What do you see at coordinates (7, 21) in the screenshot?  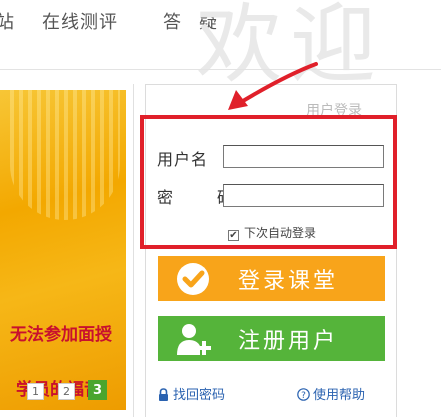 I see `nav-item-home-partial: 站` at bounding box center [7, 21].